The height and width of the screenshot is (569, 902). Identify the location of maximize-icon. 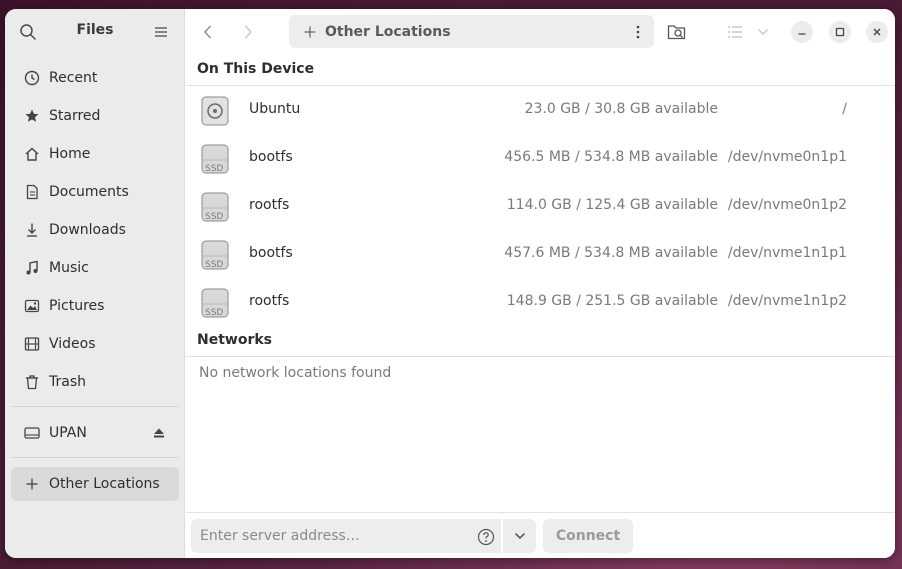
(840, 32).